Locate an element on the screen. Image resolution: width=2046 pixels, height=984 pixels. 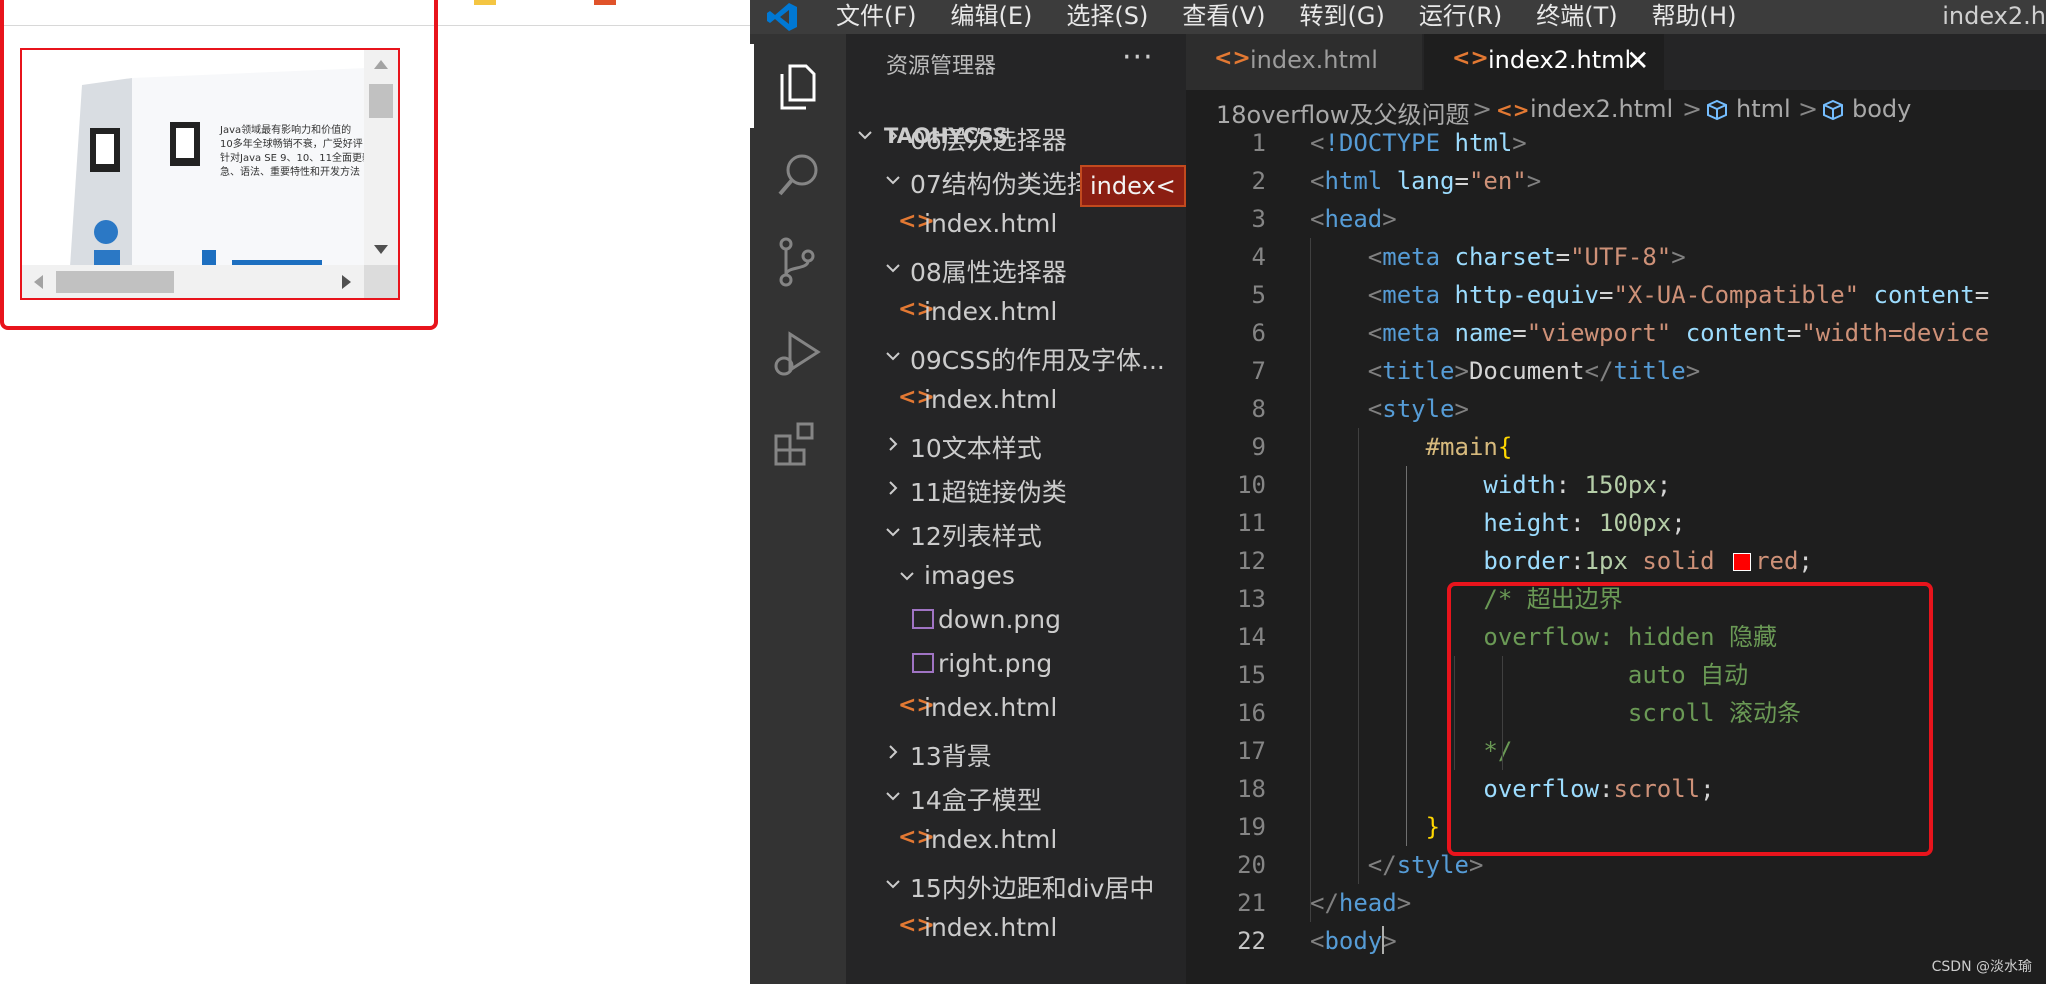
scroll-down-arrow-icon is located at coordinates (381, 249).